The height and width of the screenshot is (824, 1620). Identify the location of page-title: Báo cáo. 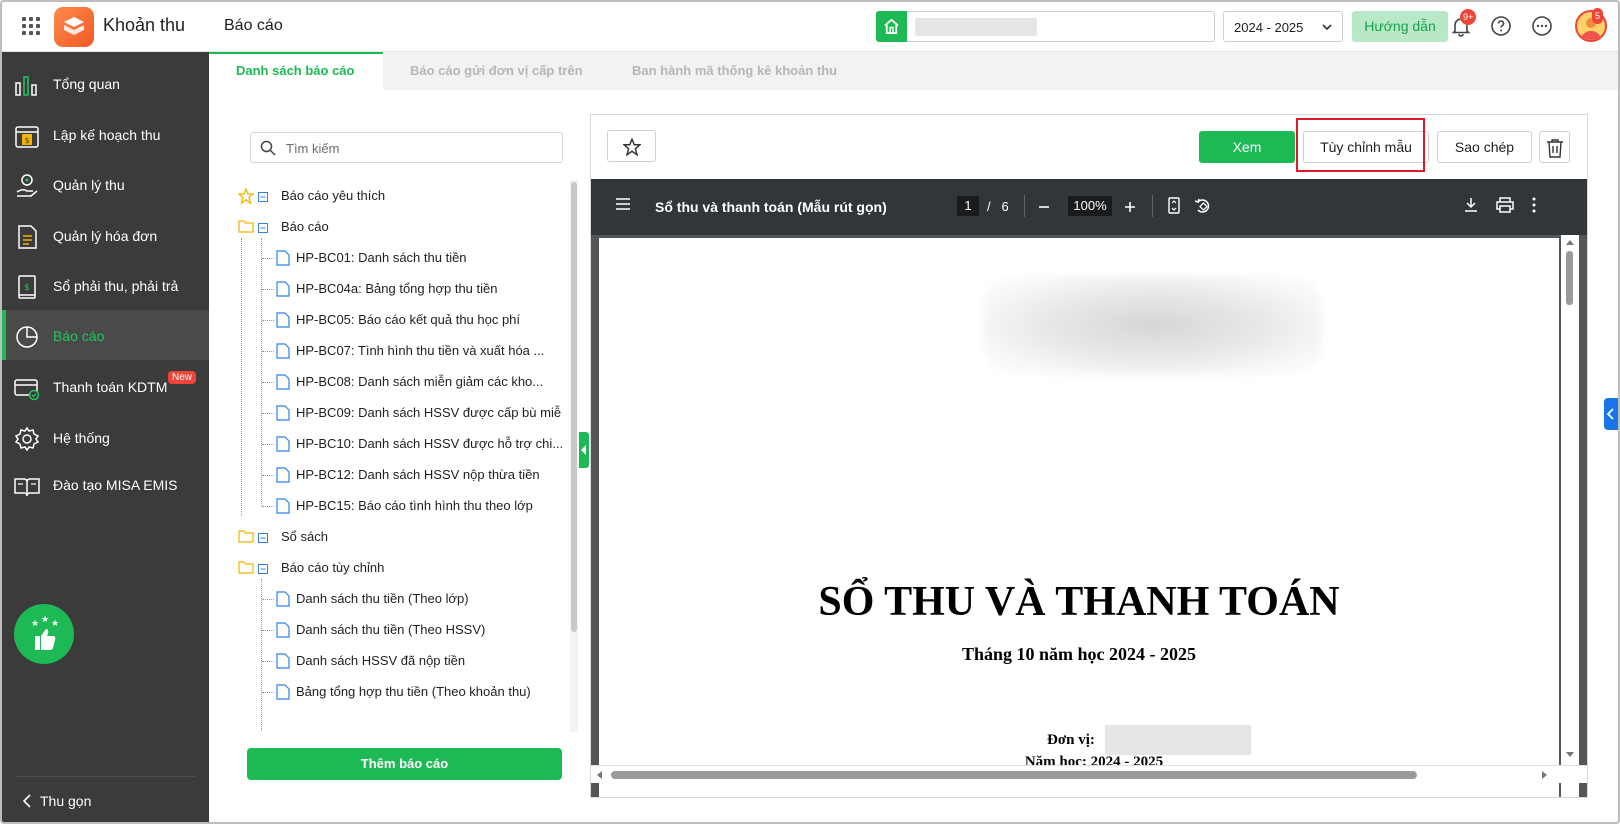
(253, 25).